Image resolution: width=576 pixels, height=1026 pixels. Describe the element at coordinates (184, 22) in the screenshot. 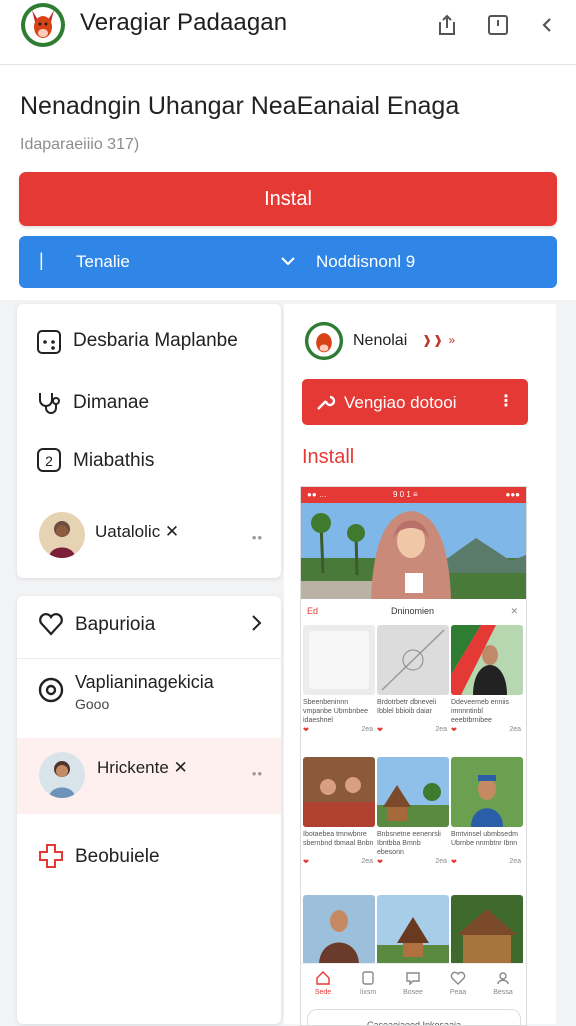

I see `app-title: Veragiar Padaagan` at that location.